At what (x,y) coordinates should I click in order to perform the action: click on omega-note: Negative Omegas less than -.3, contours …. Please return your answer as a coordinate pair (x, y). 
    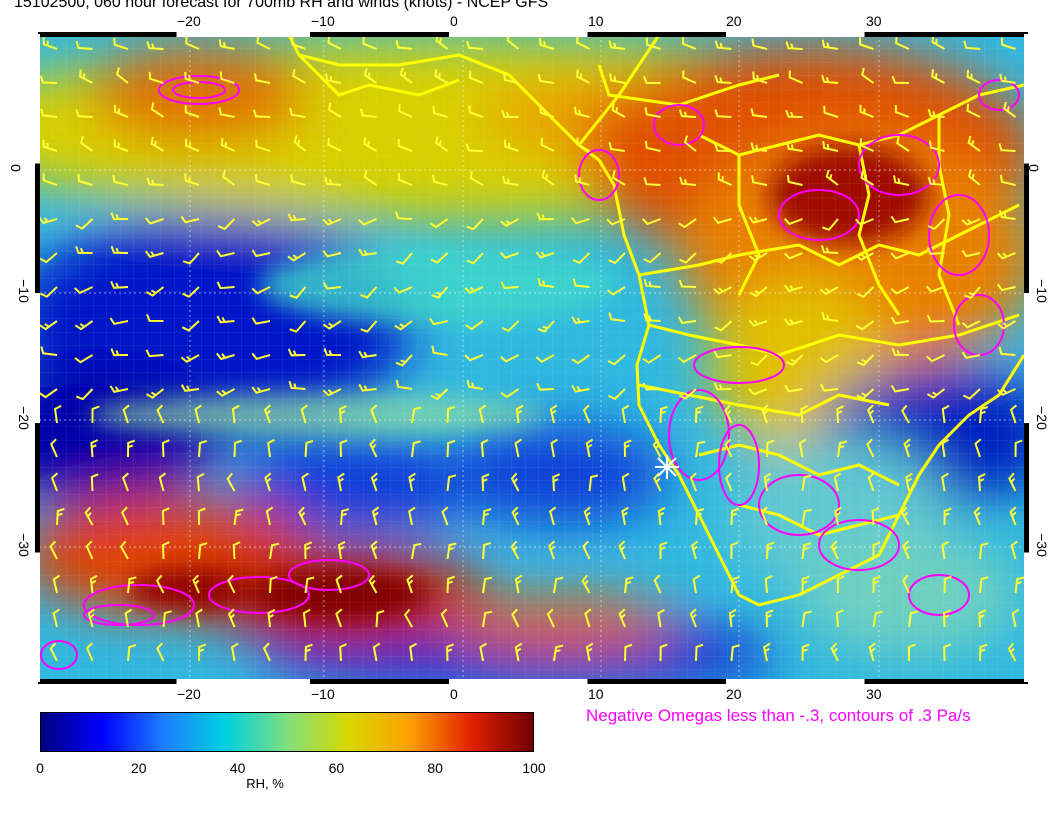
    Looking at the image, I should click on (778, 715).